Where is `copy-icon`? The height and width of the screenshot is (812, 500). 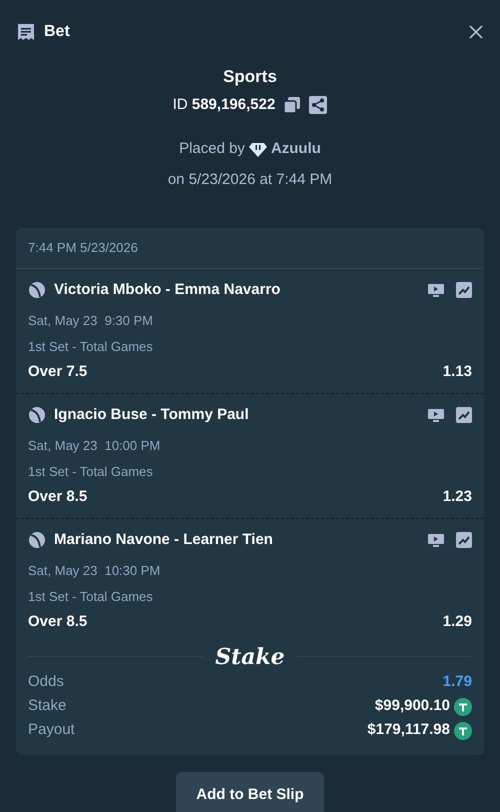
copy-icon is located at coordinates (292, 105).